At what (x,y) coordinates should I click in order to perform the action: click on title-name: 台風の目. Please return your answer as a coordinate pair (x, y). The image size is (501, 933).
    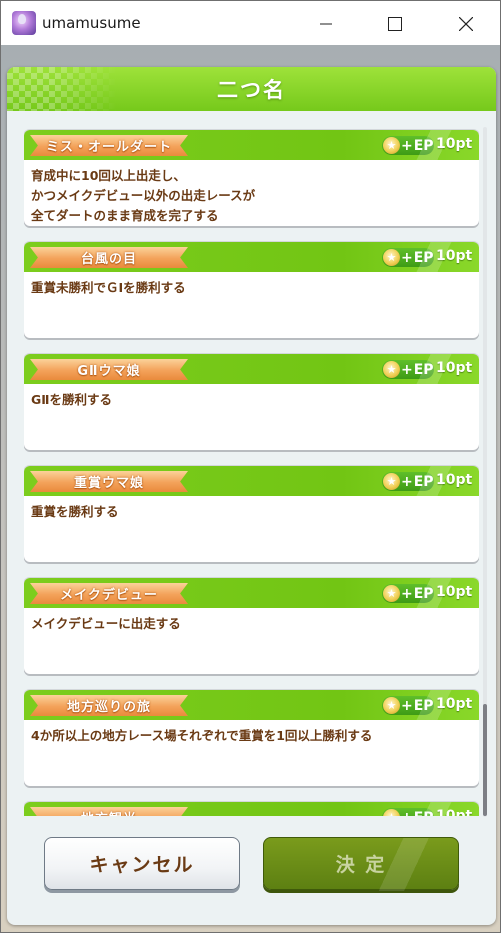
    Looking at the image, I should click on (108, 259).